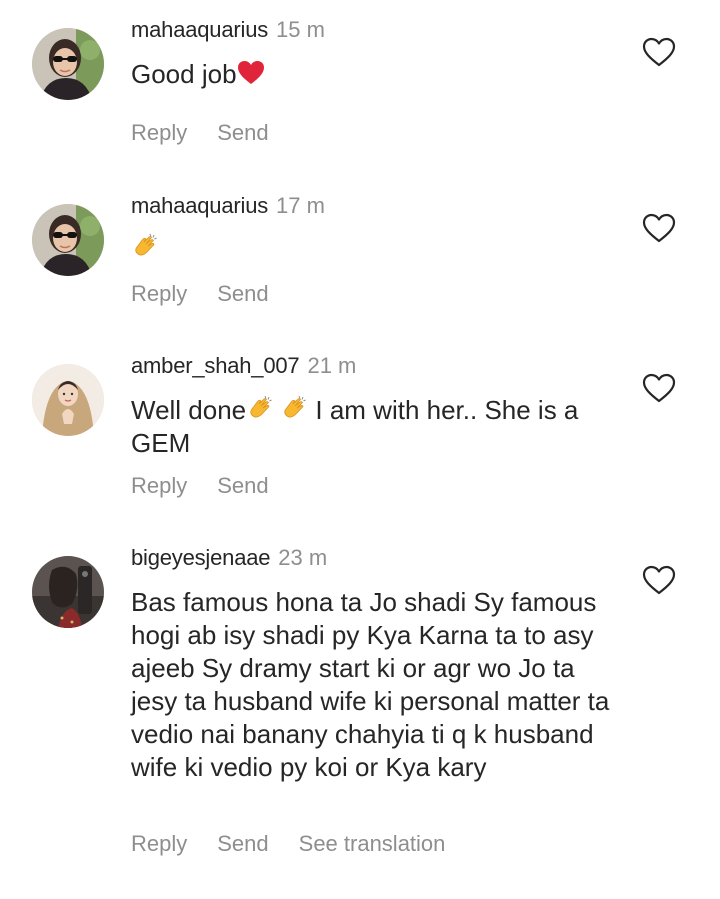  Describe the element at coordinates (332, 365) in the screenshot. I see `timestamp: 21 m` at that location.